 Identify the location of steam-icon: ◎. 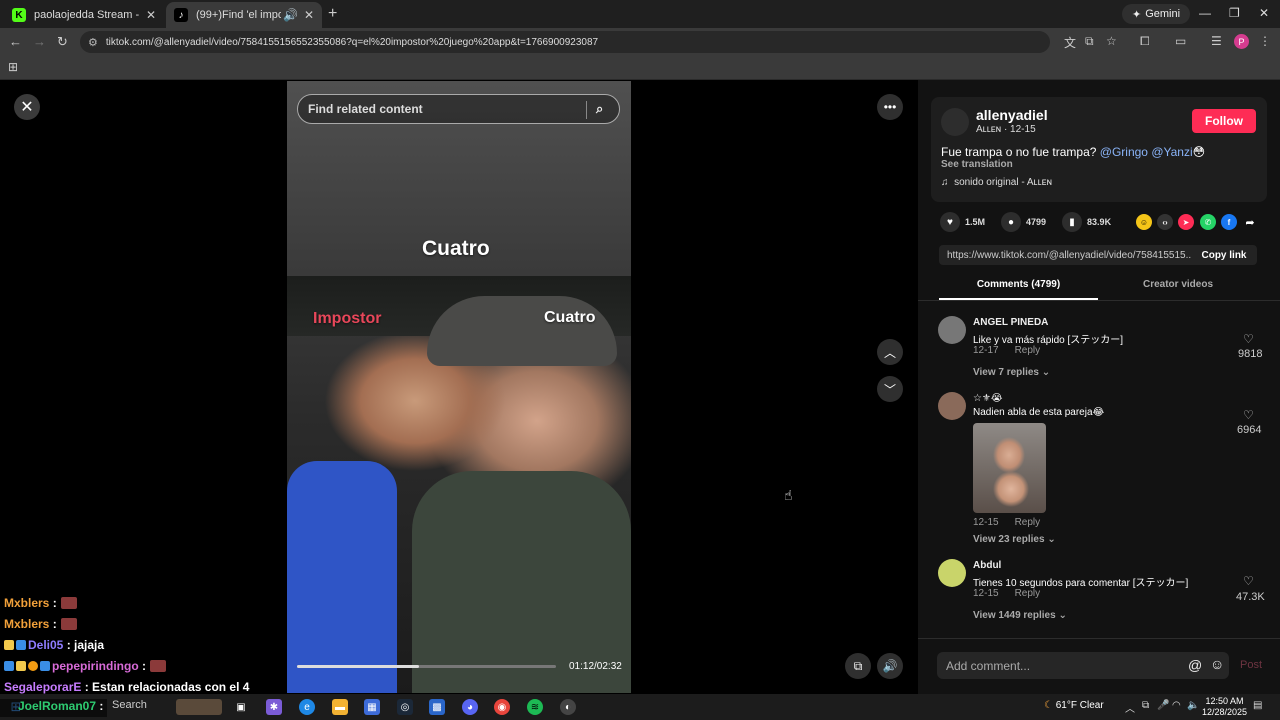
(405, 707).